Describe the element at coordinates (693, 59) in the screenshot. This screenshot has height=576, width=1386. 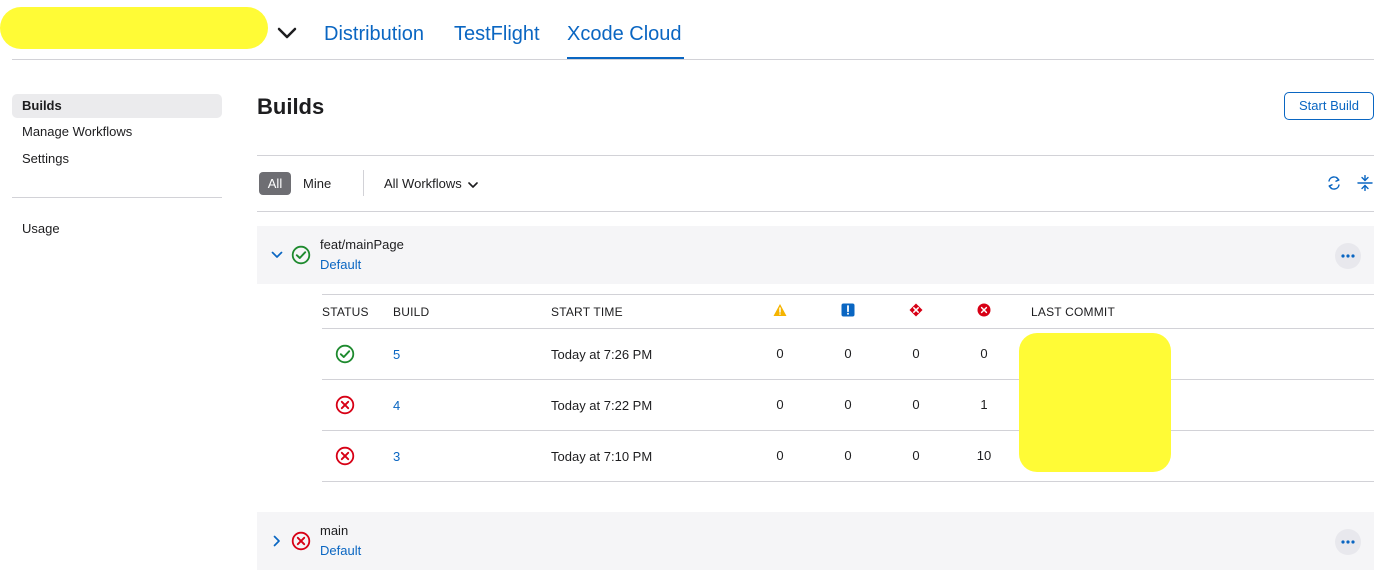
I see `top-divider` at that location.